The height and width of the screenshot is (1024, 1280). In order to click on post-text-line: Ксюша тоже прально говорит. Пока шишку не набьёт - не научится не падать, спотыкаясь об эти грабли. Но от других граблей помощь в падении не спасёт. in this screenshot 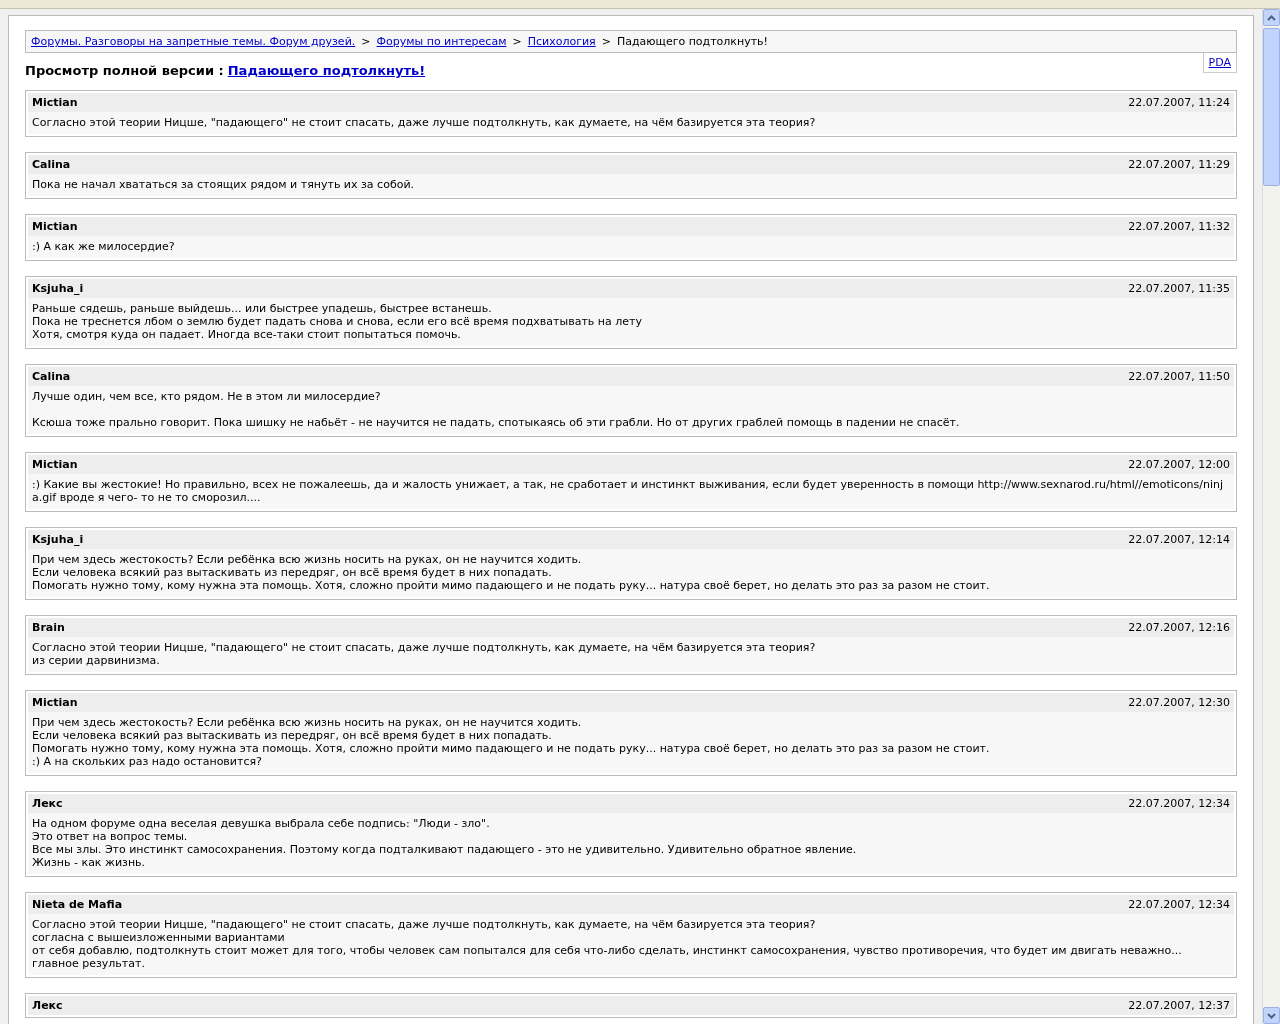, I will do `click(496, 422)`.